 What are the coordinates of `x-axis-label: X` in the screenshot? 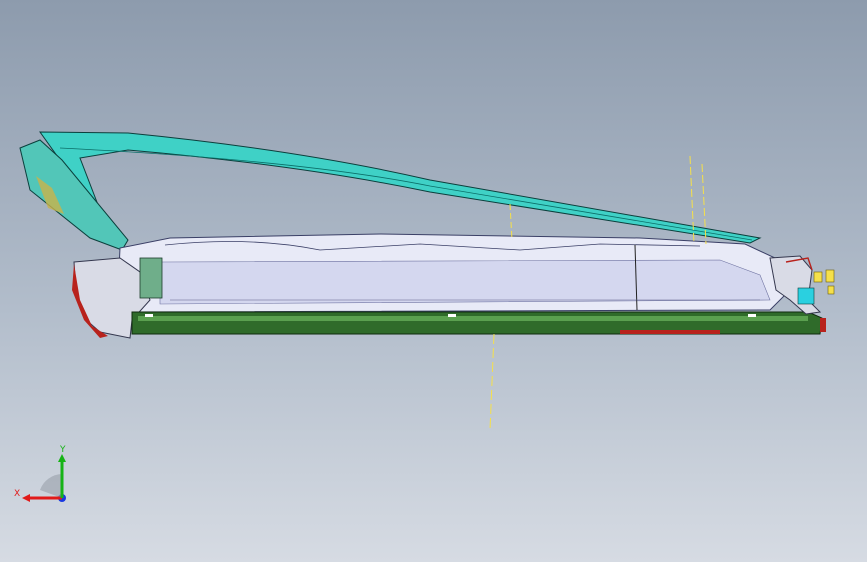 It's located at (17, 494).